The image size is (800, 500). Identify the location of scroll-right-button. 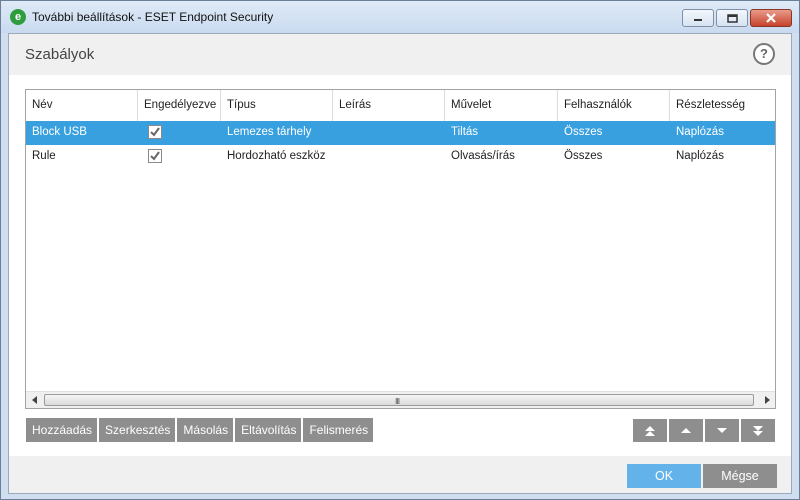
(766, 400).